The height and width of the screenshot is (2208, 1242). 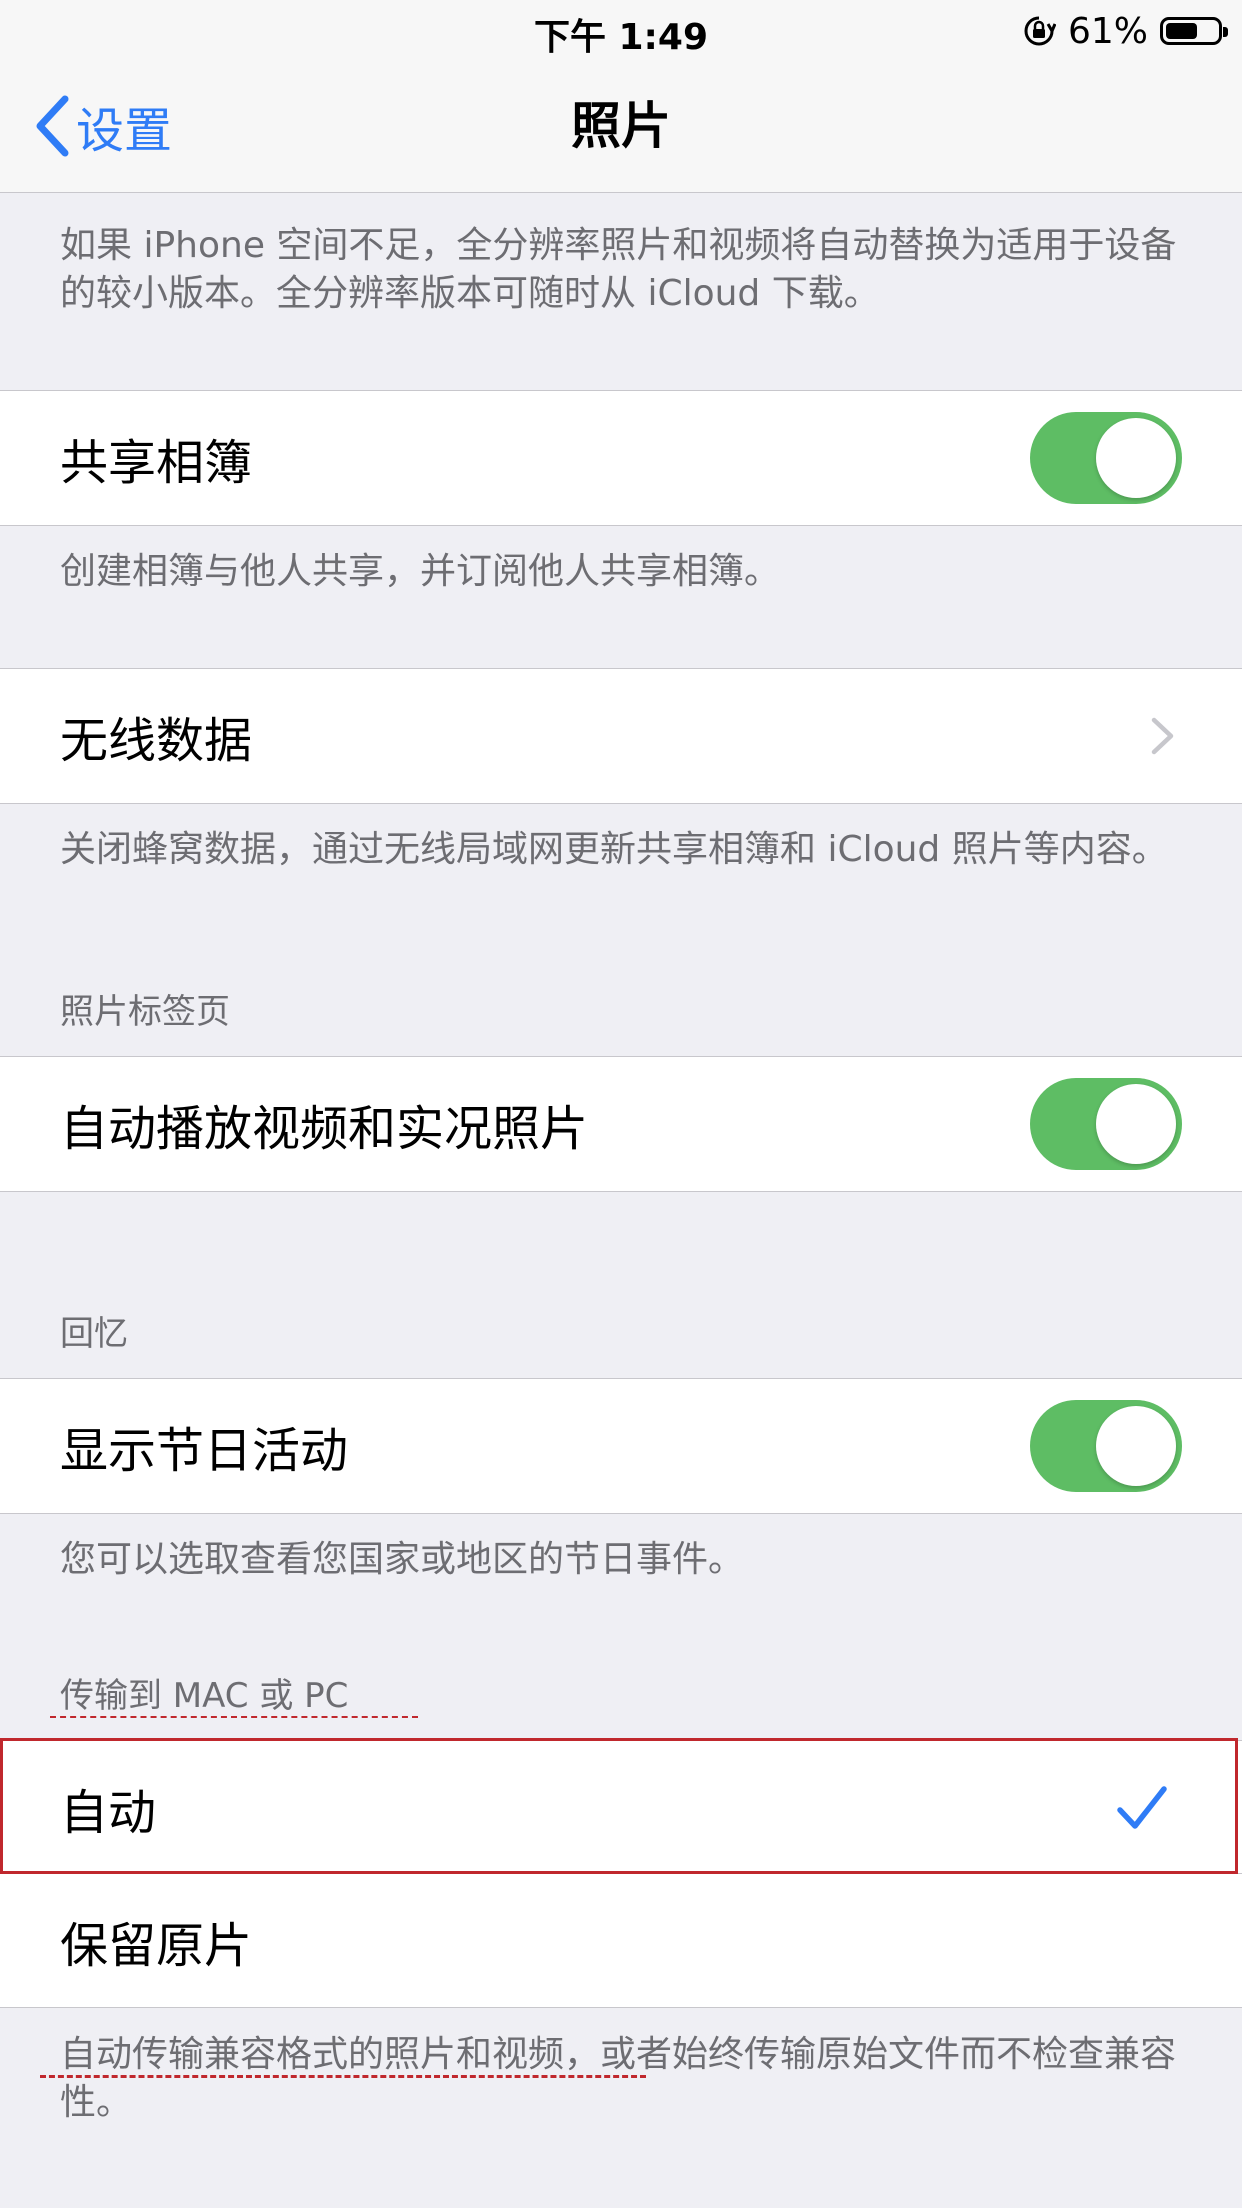 I want to click on page-title: 照片, so click(x=621, y=126).